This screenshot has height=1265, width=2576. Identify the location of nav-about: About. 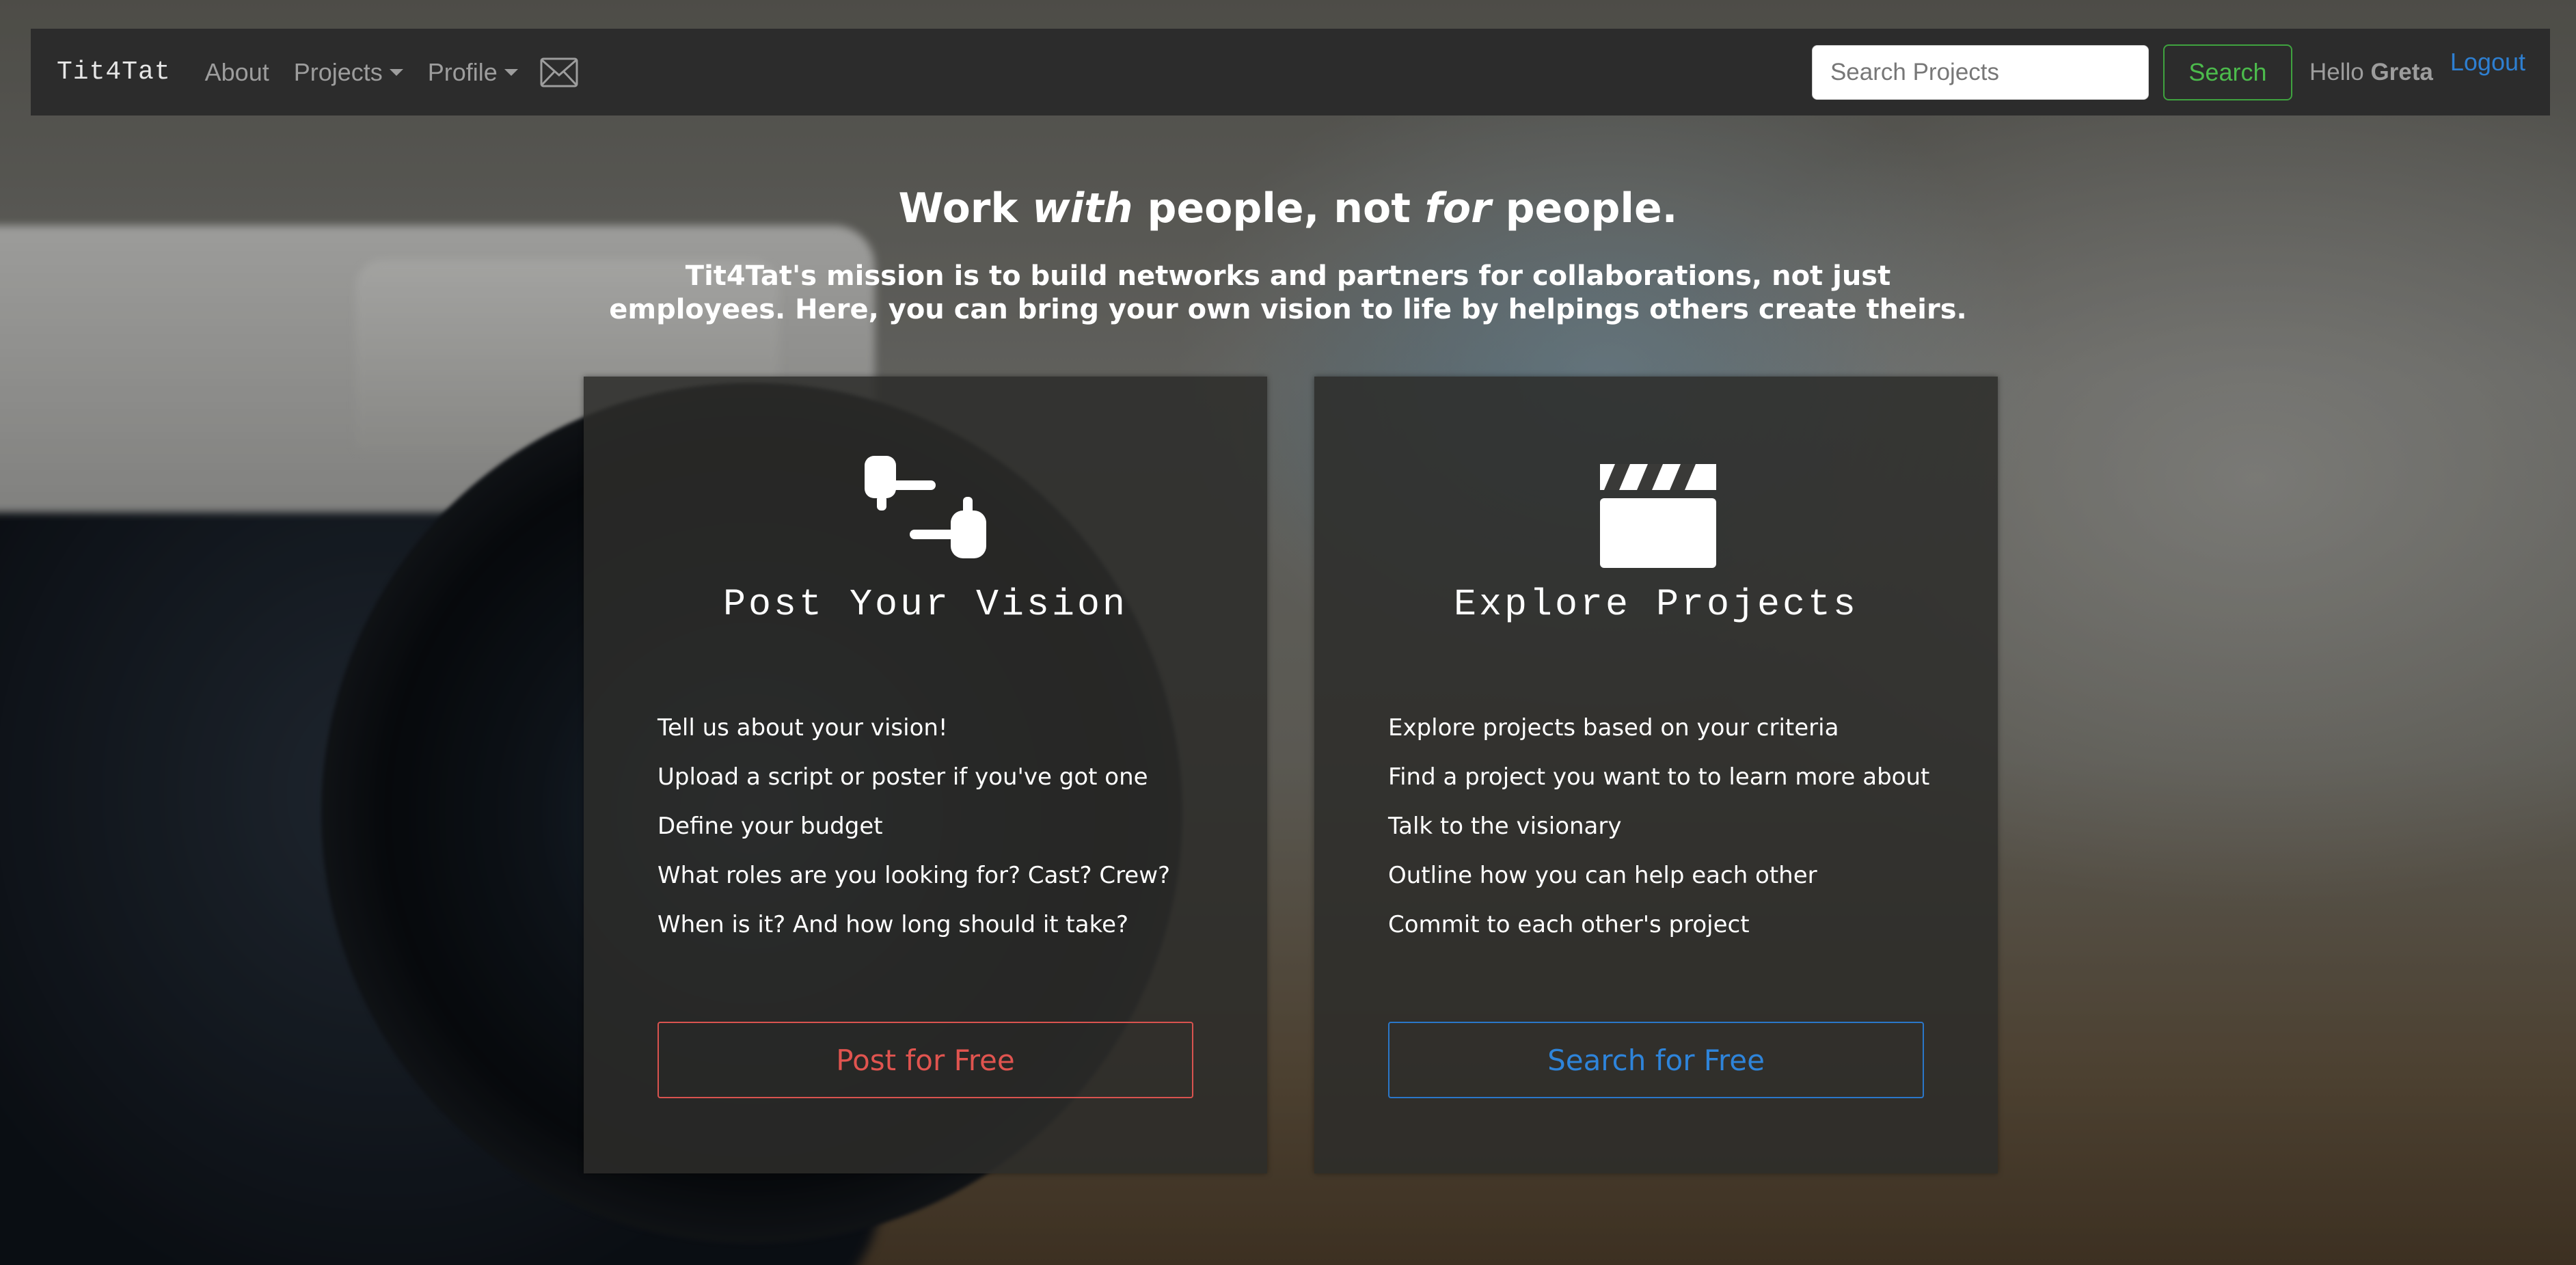
(237, 72).